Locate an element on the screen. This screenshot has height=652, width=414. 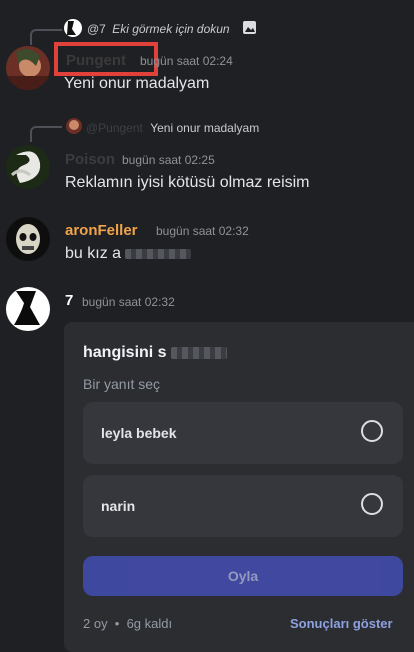
message-text: Yeni onur madalyam is located at coordinates (137, 83).